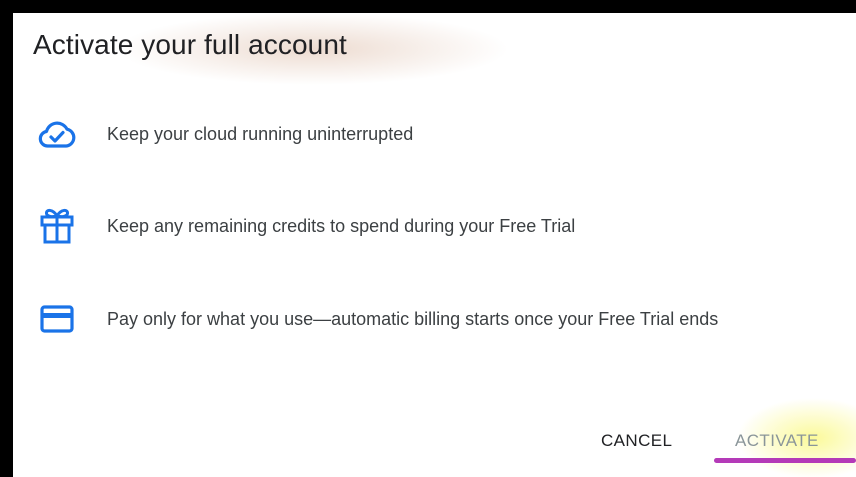 This screenshot has width=856, height=477. I want to click on cancel-button: CANCEL, so click(636, 441).